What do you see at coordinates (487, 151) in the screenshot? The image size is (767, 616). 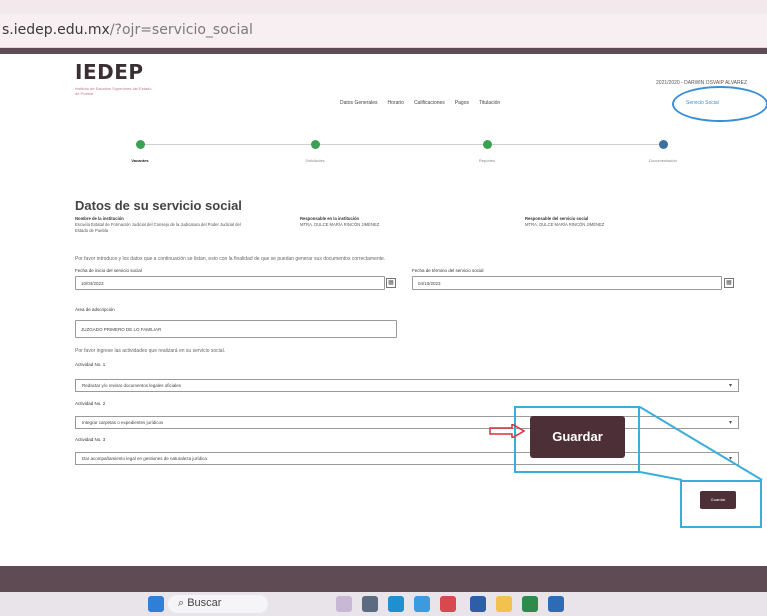 I see `step-reportes: Reportes` at bounding box center [487, 151].